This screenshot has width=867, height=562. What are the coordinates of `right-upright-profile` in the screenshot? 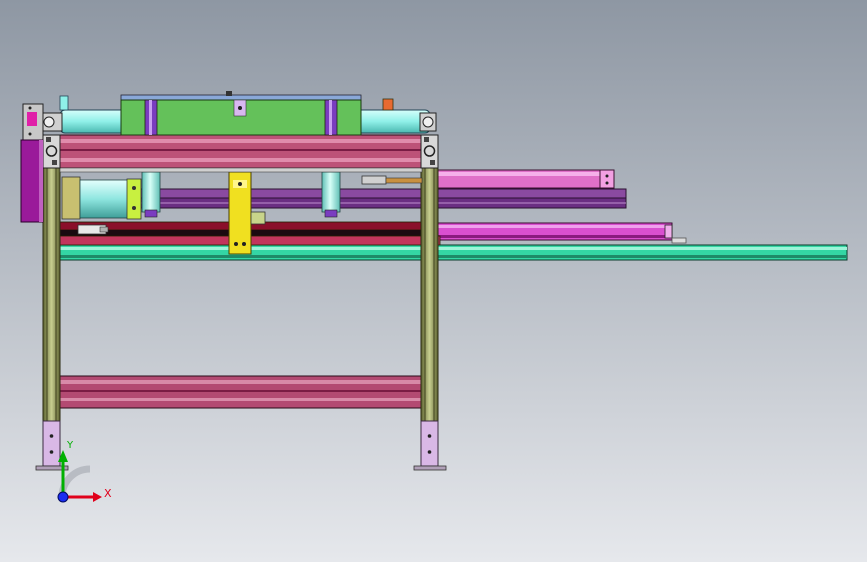 It's located at (429, 294).